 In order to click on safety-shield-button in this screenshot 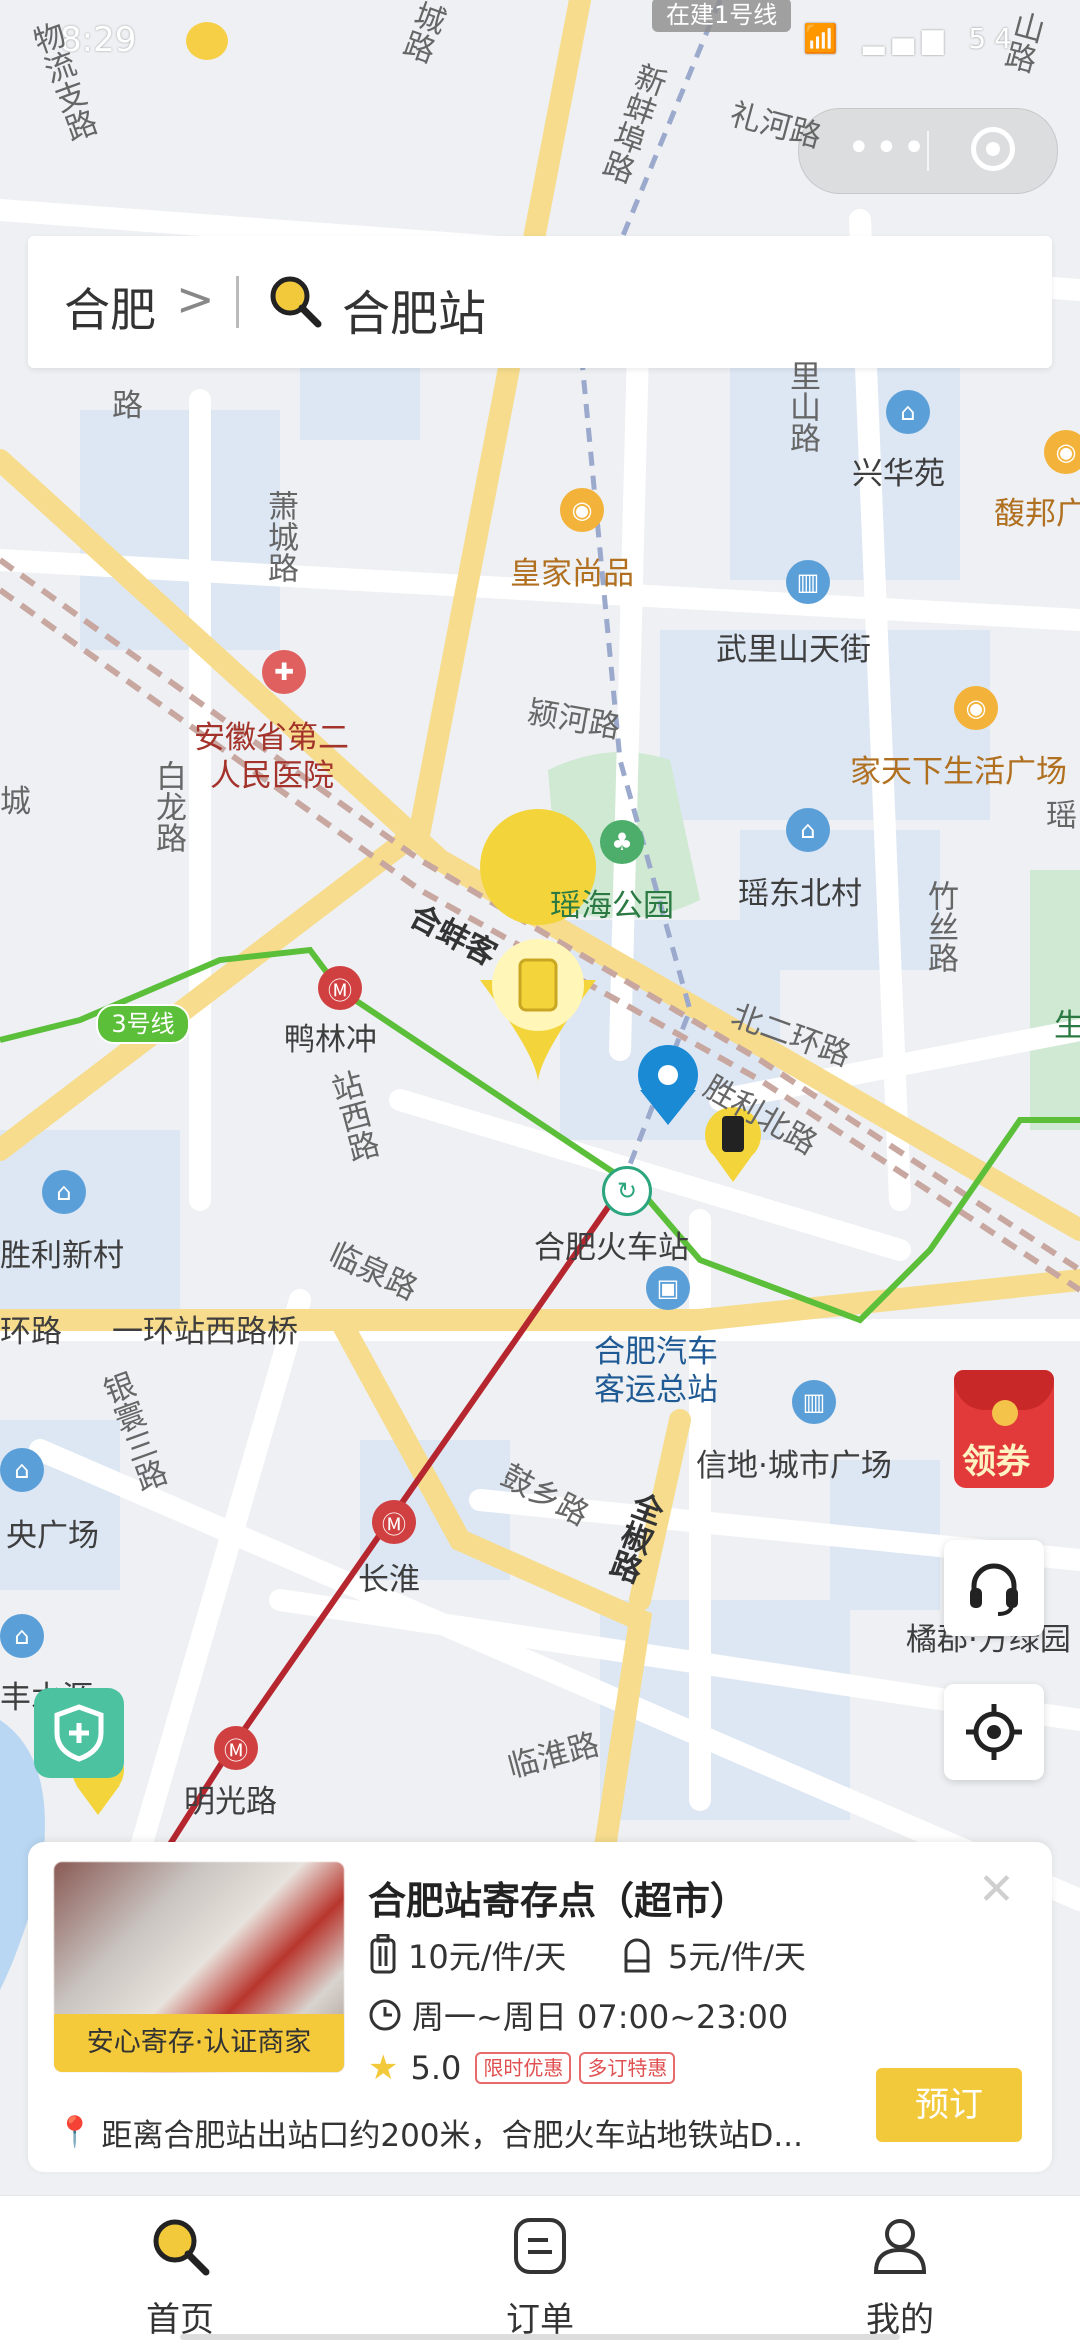, I will do `click(79, 1733)`.